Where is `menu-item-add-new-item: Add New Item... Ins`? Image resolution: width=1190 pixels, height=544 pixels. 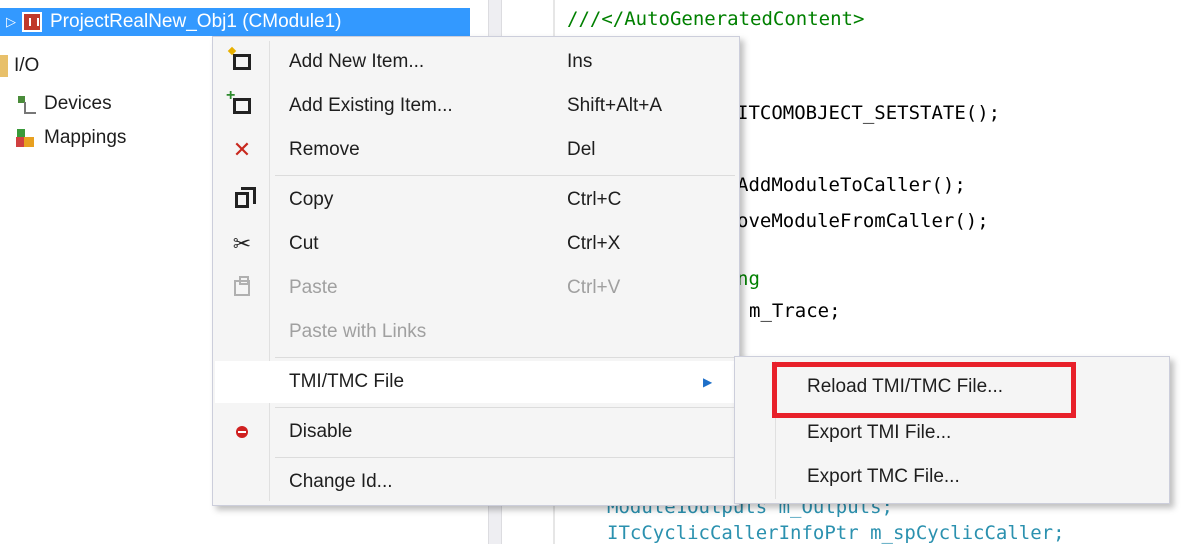 menu-item-add-new-item: Add New Item... Ins is located at coordinates (476, 62).